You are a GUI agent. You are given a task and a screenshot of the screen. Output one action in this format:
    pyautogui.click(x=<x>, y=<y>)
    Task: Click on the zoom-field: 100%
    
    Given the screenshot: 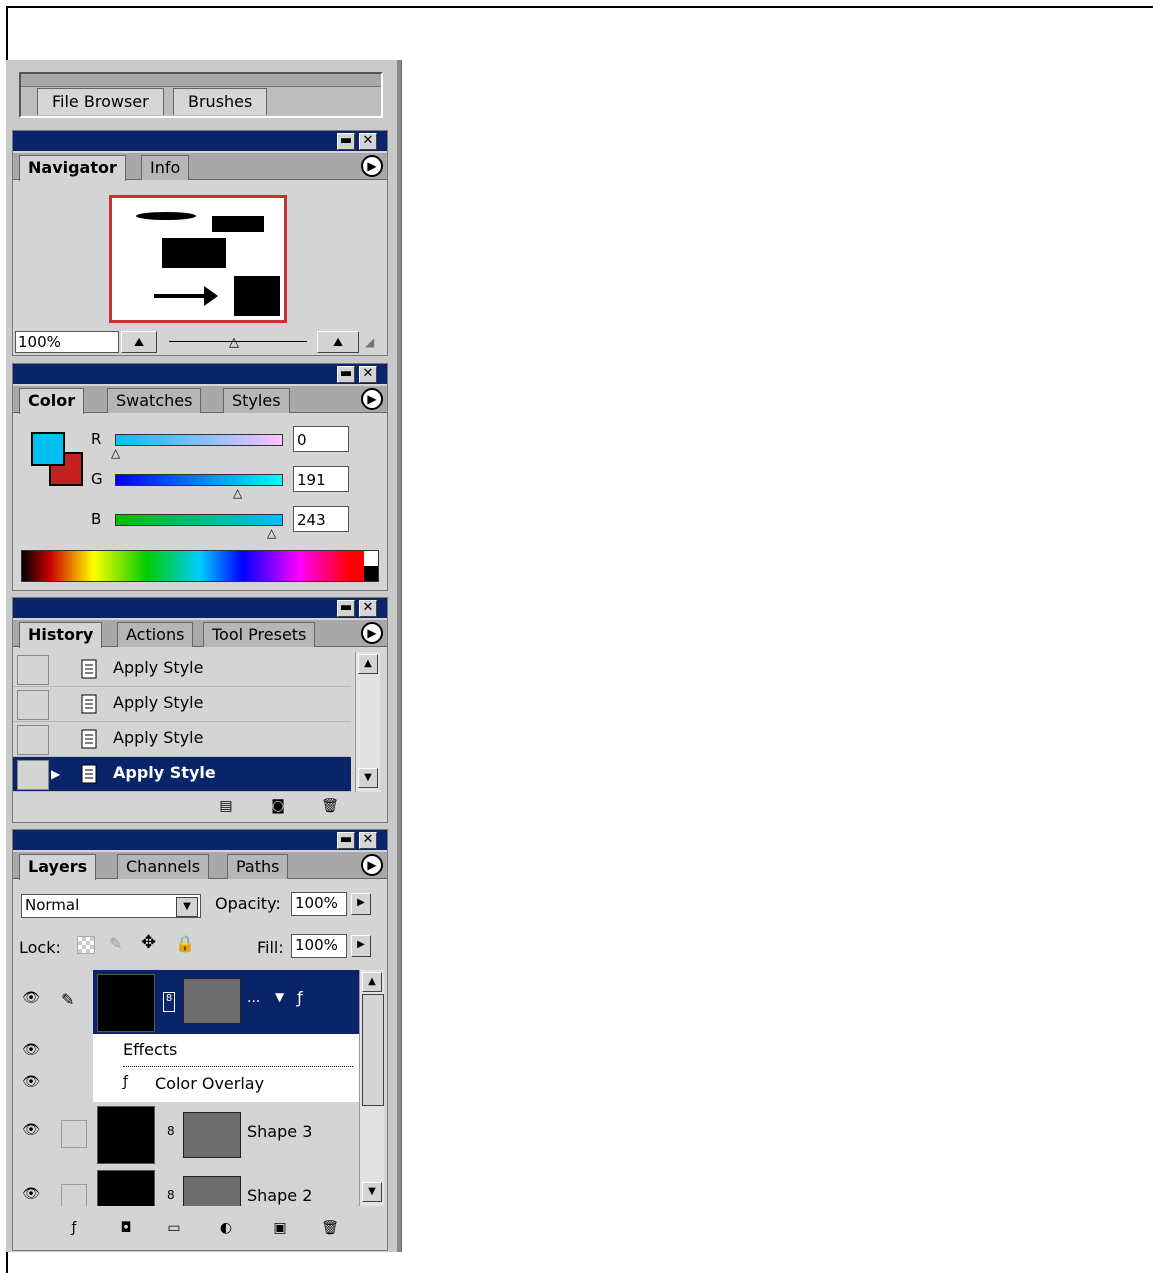 What is the action you would take?
    pyautogui.click(x=67, y=342)
    